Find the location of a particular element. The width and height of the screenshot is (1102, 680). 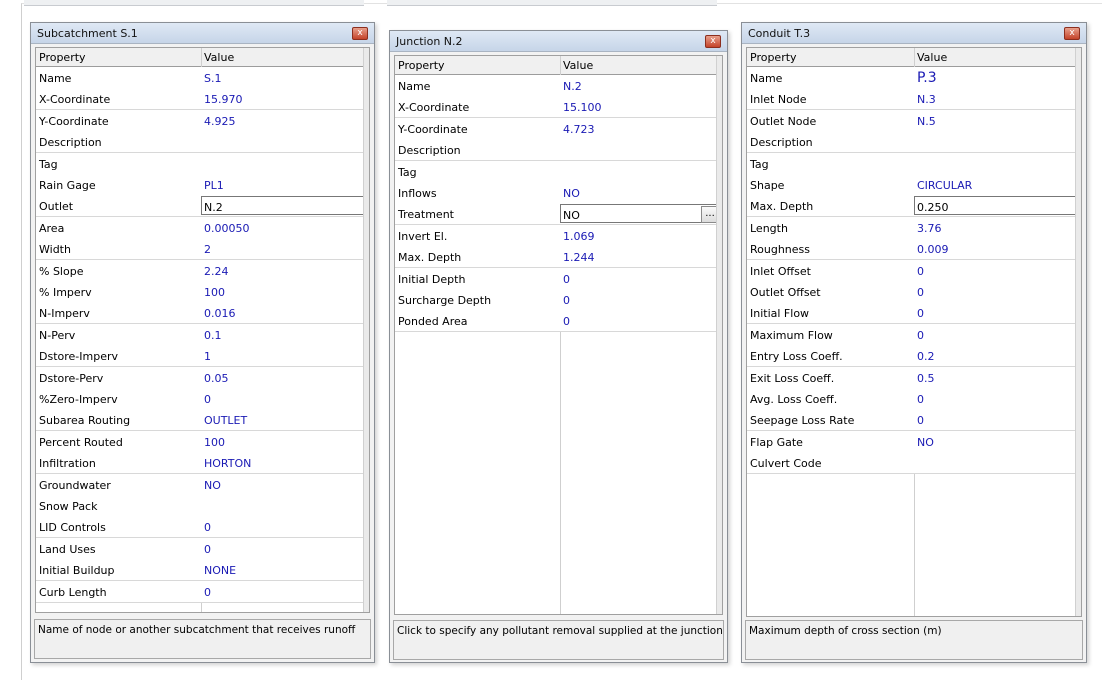

property-row-seepage-loss-rate: Seepage Loss Rate 0 is located at coordinates (914, 420).